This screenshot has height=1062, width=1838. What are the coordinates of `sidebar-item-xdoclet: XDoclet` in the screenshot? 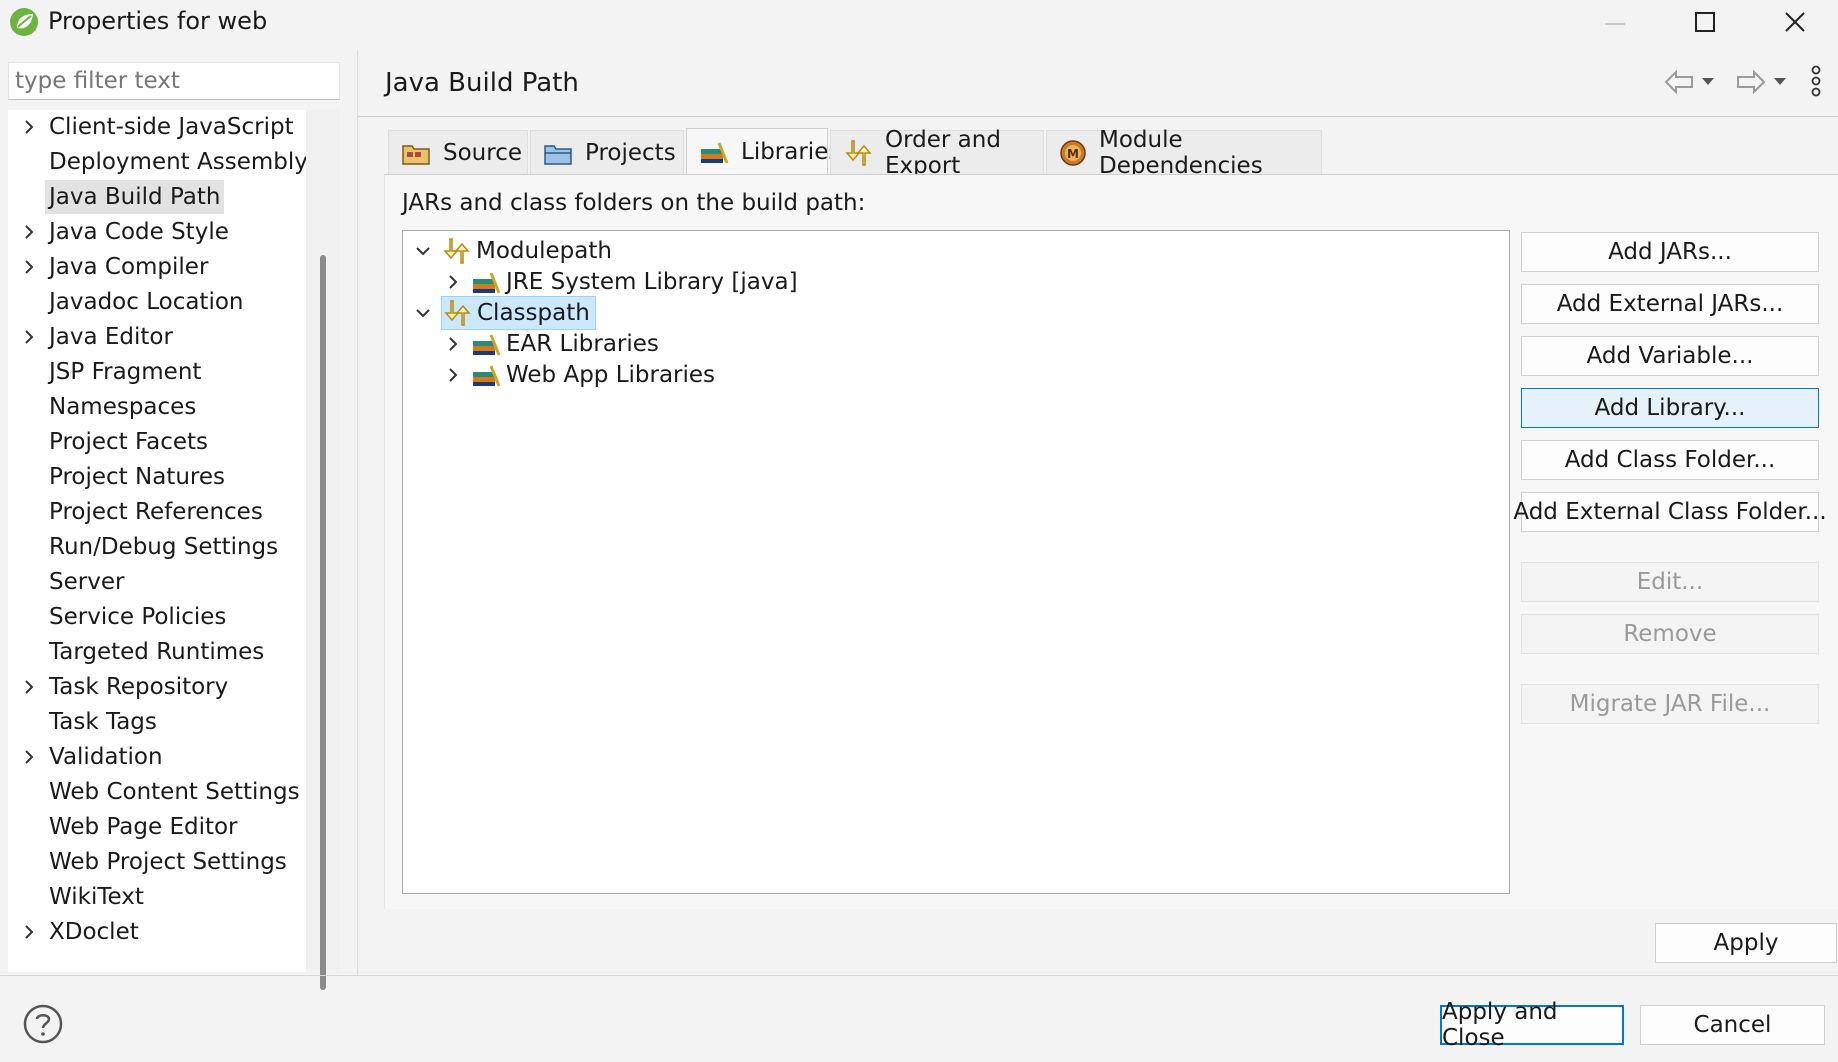 It's located at (157, 932).